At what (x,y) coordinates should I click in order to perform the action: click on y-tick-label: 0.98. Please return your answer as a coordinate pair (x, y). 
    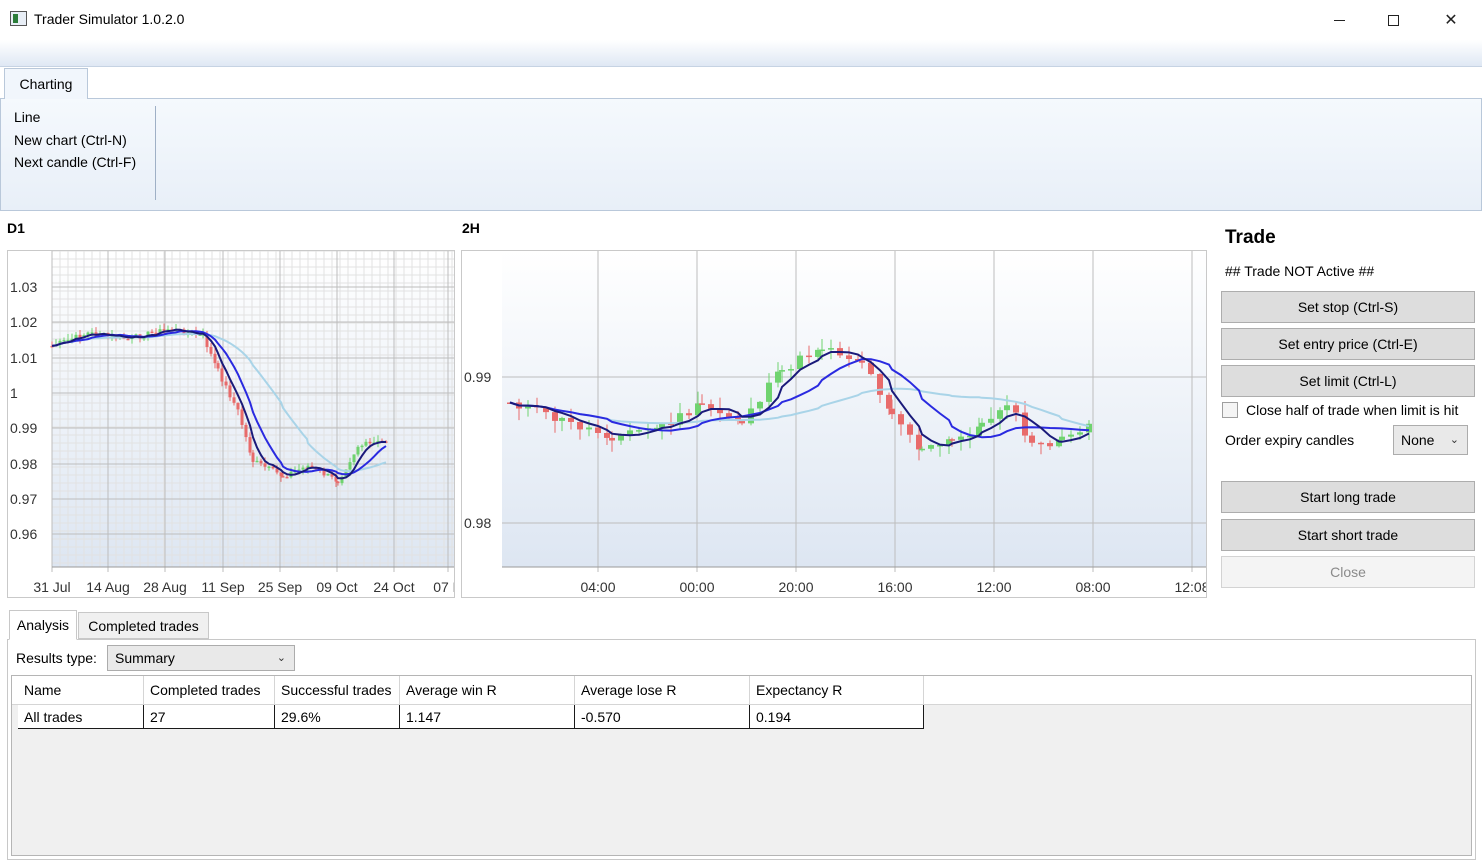
    Looking at the image, I should click on (23, 464).